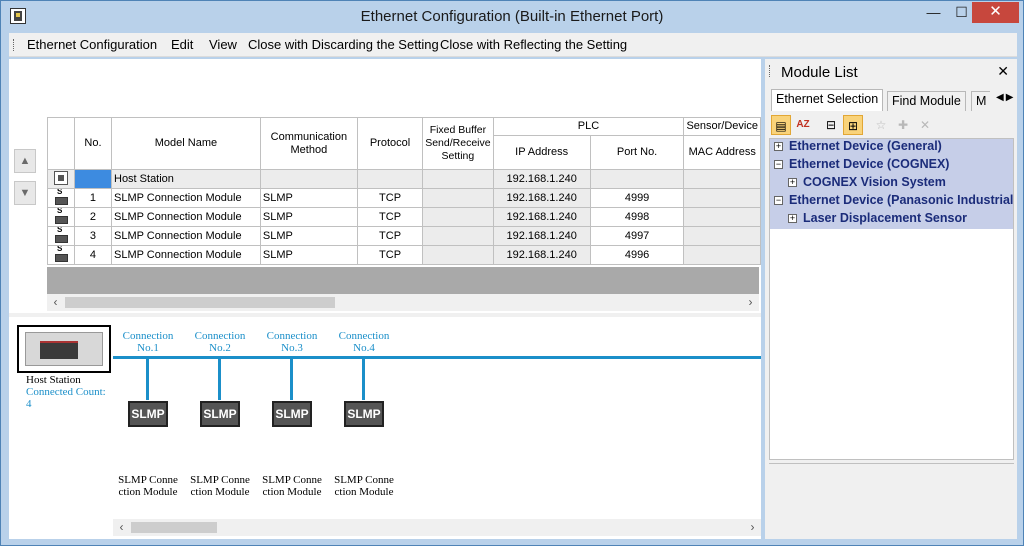  What do you see at coordinates (637, 152) in the screenshot?
I see `header-port-no: Port No.` at bounding box center [637, 152].